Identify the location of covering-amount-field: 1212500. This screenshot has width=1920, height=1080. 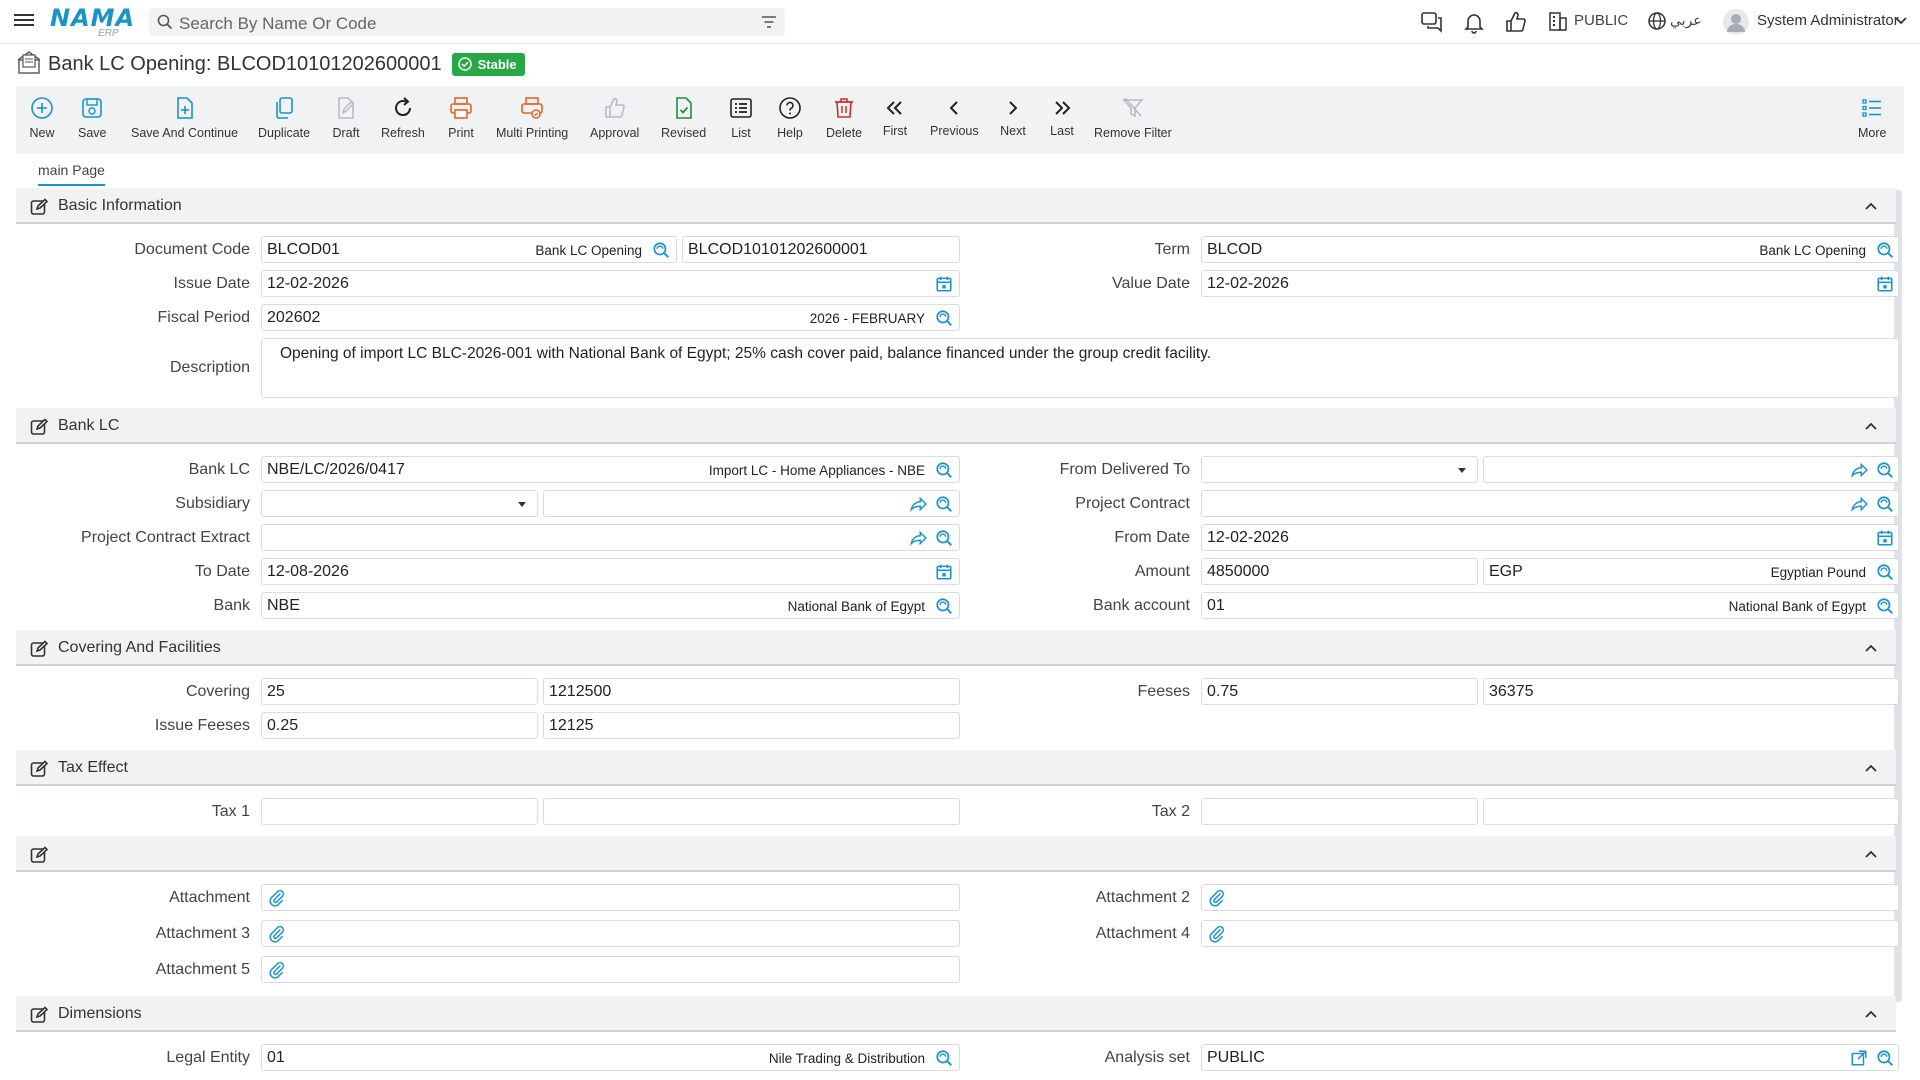
(751, 691).